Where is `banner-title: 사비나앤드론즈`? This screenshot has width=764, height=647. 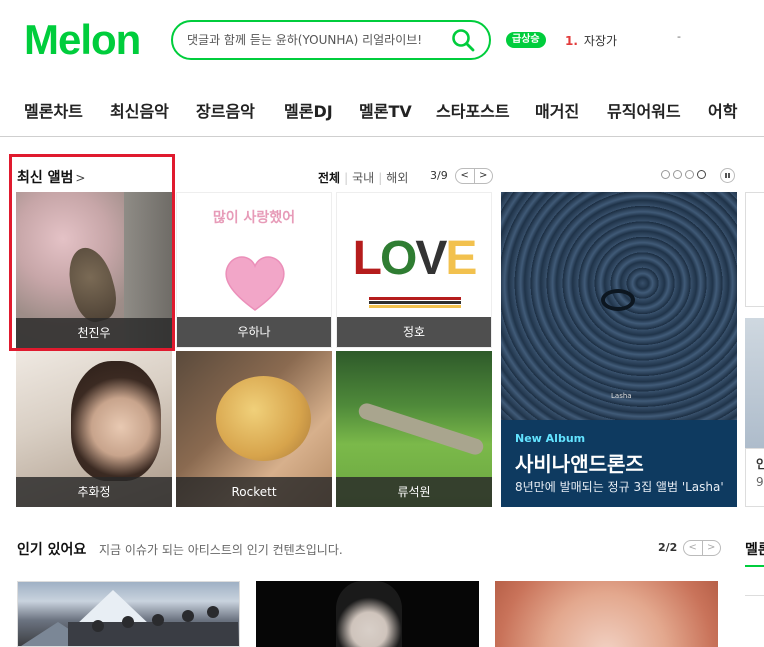 banner-title: 사비나앤드론즈 is located at coordinates (579, 464).